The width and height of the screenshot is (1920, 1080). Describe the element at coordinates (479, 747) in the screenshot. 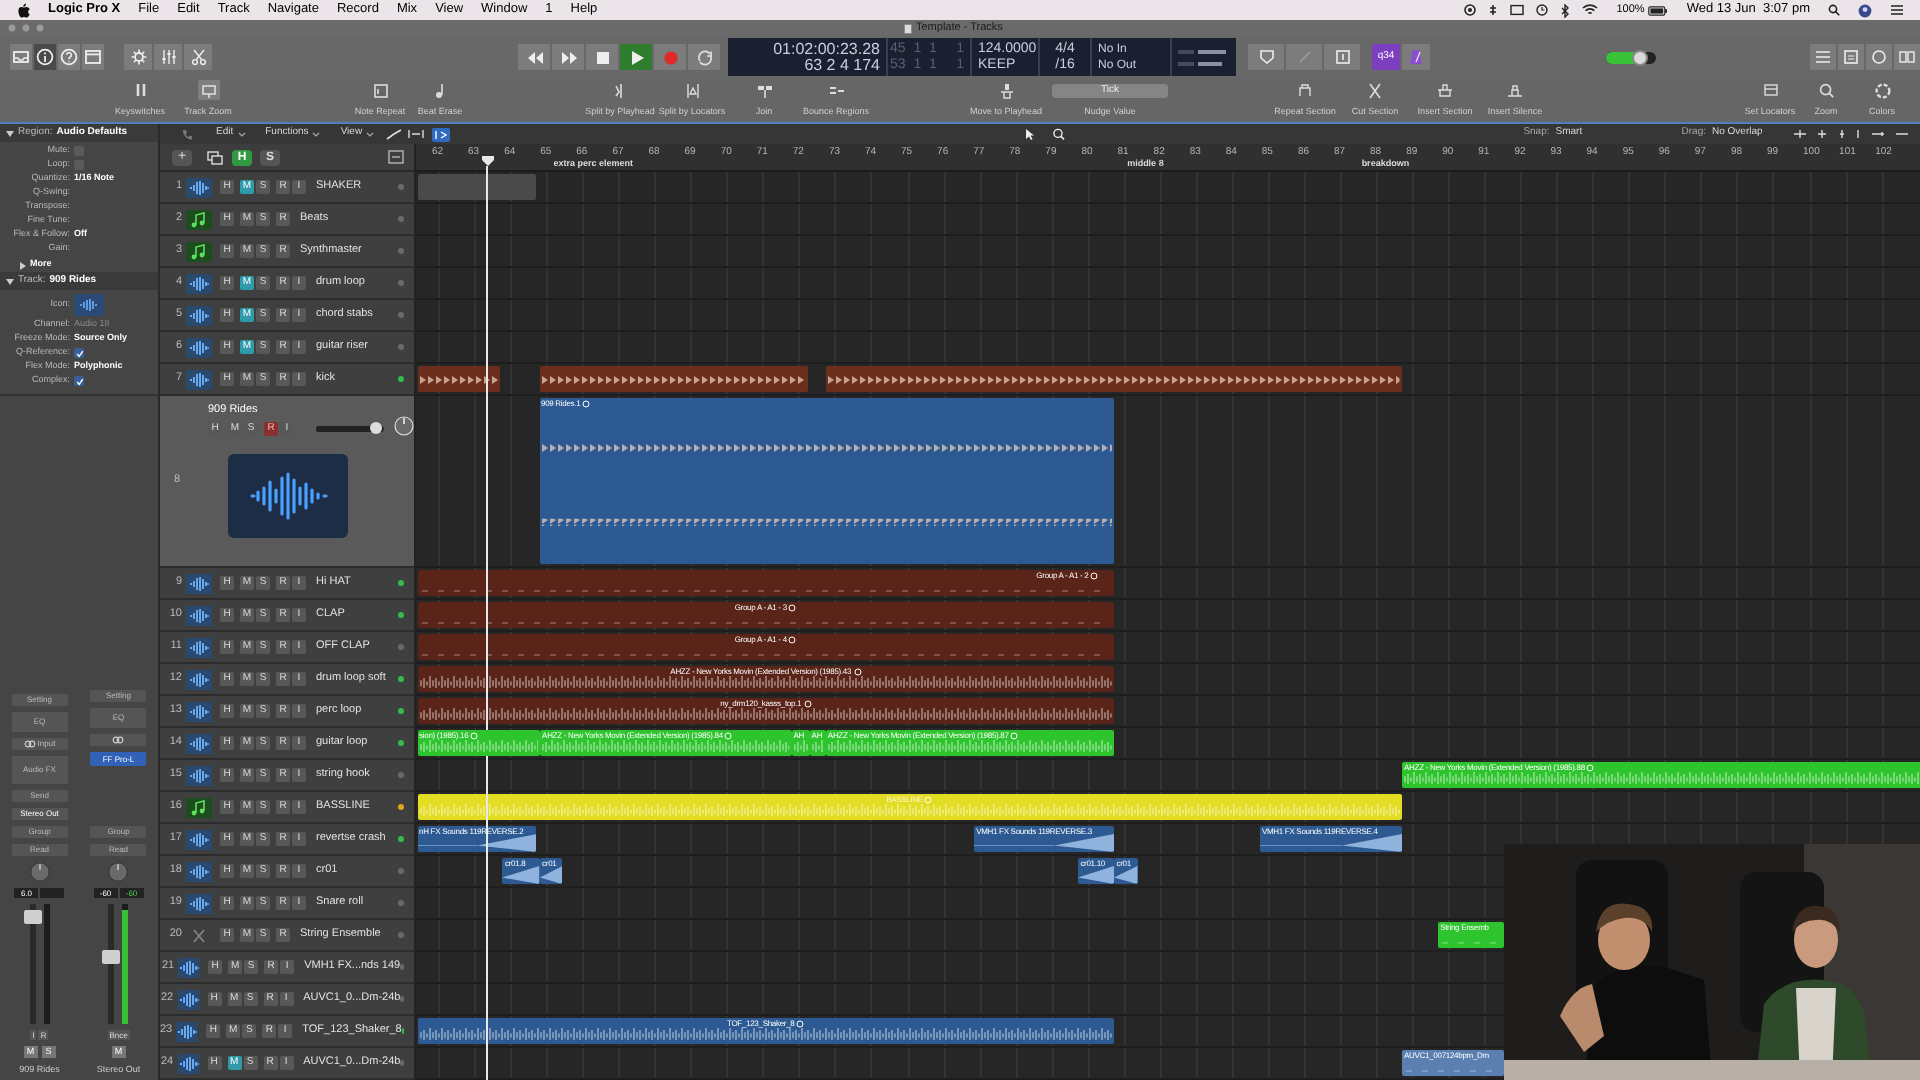

I see `waveform-drawing` at that location.